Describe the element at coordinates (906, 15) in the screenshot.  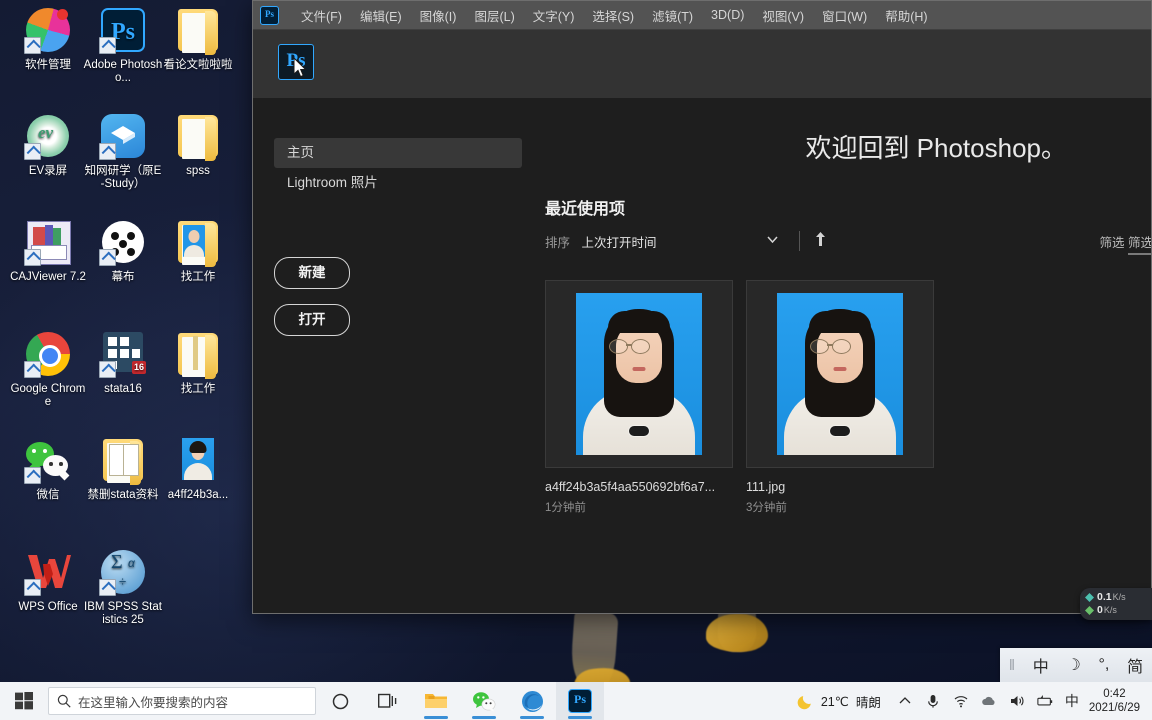
I see `menu-help: 帮助(H)` at that location.